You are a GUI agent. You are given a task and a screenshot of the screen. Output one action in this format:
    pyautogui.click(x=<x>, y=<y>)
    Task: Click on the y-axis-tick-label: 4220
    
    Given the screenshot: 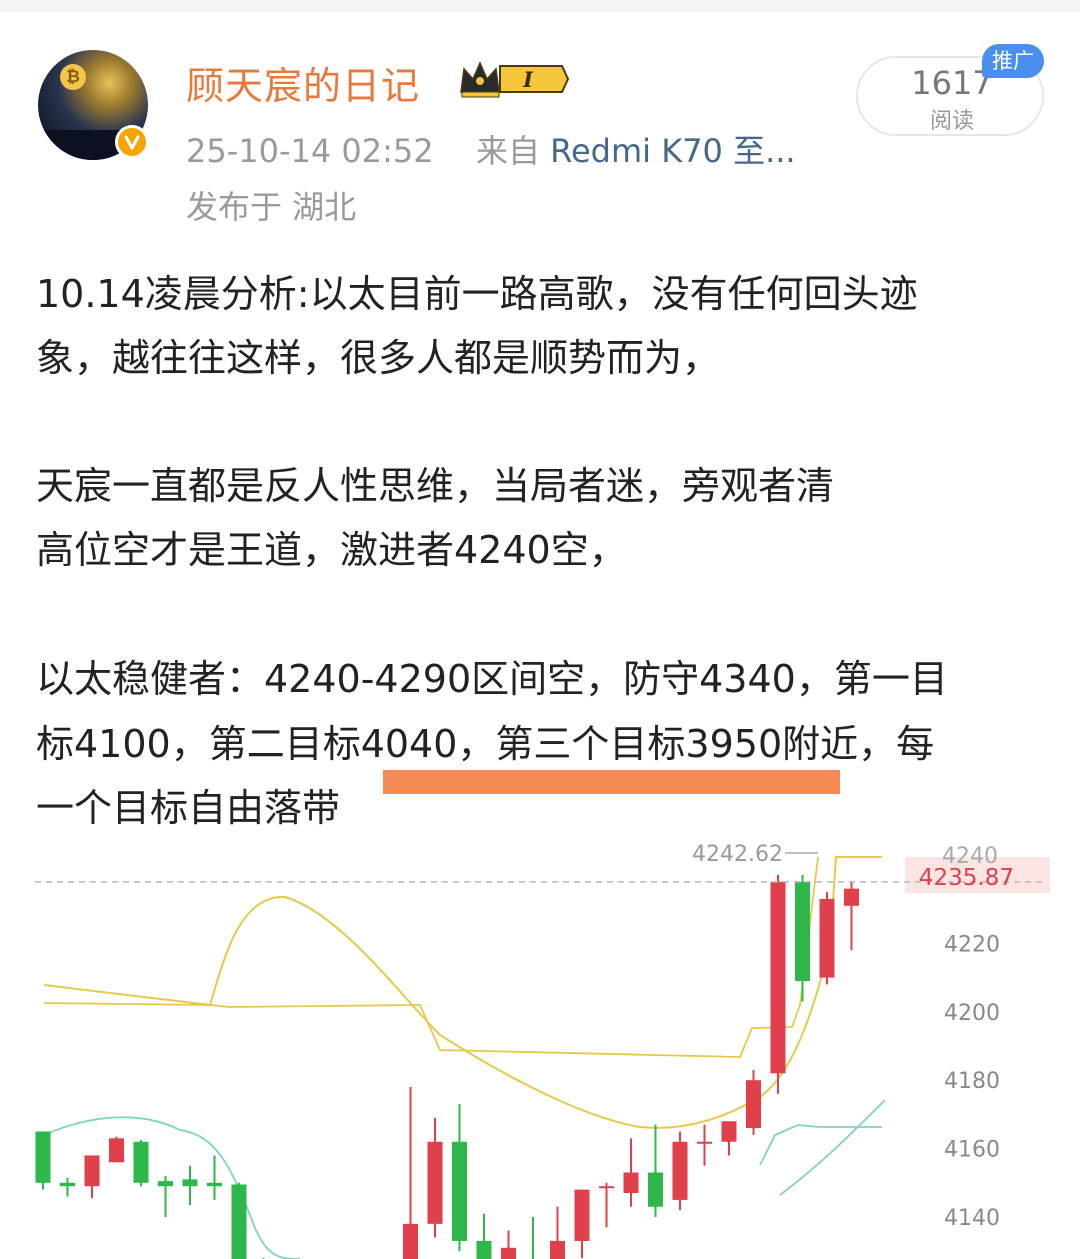 What is the action you would take?
    pyautogui.click(x=972, y=944)
    